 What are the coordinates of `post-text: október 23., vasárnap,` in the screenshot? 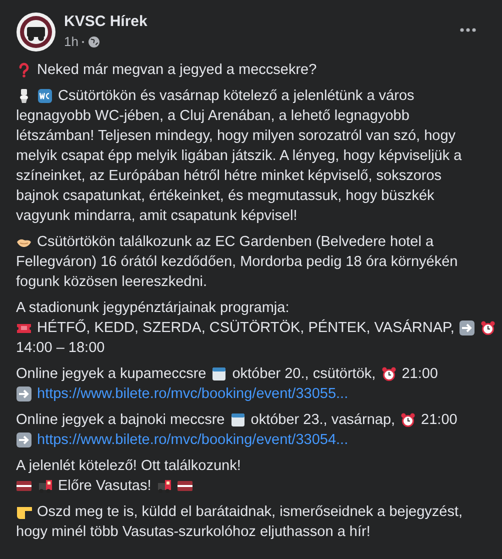 It's located at (323, 420).